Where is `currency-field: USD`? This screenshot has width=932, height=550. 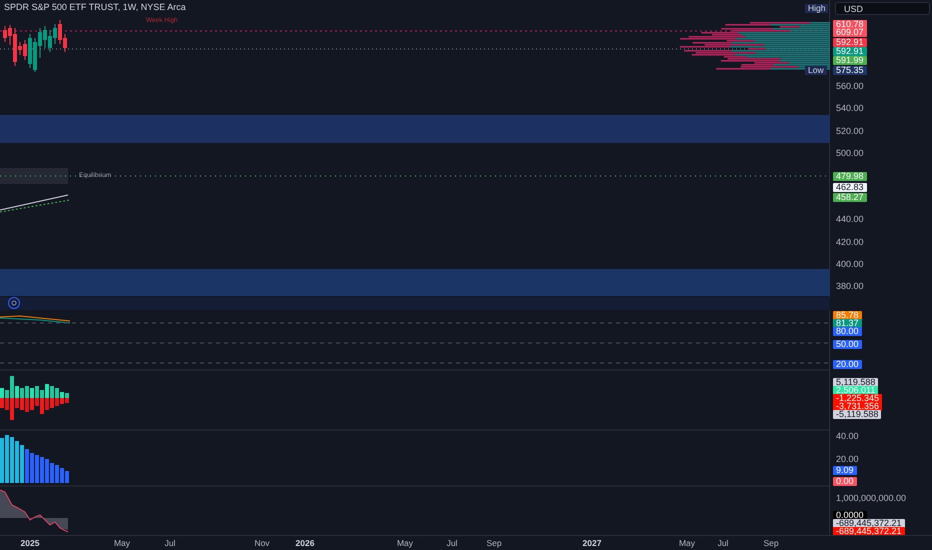 currency-field: USD is located at coordinates (882, 8).